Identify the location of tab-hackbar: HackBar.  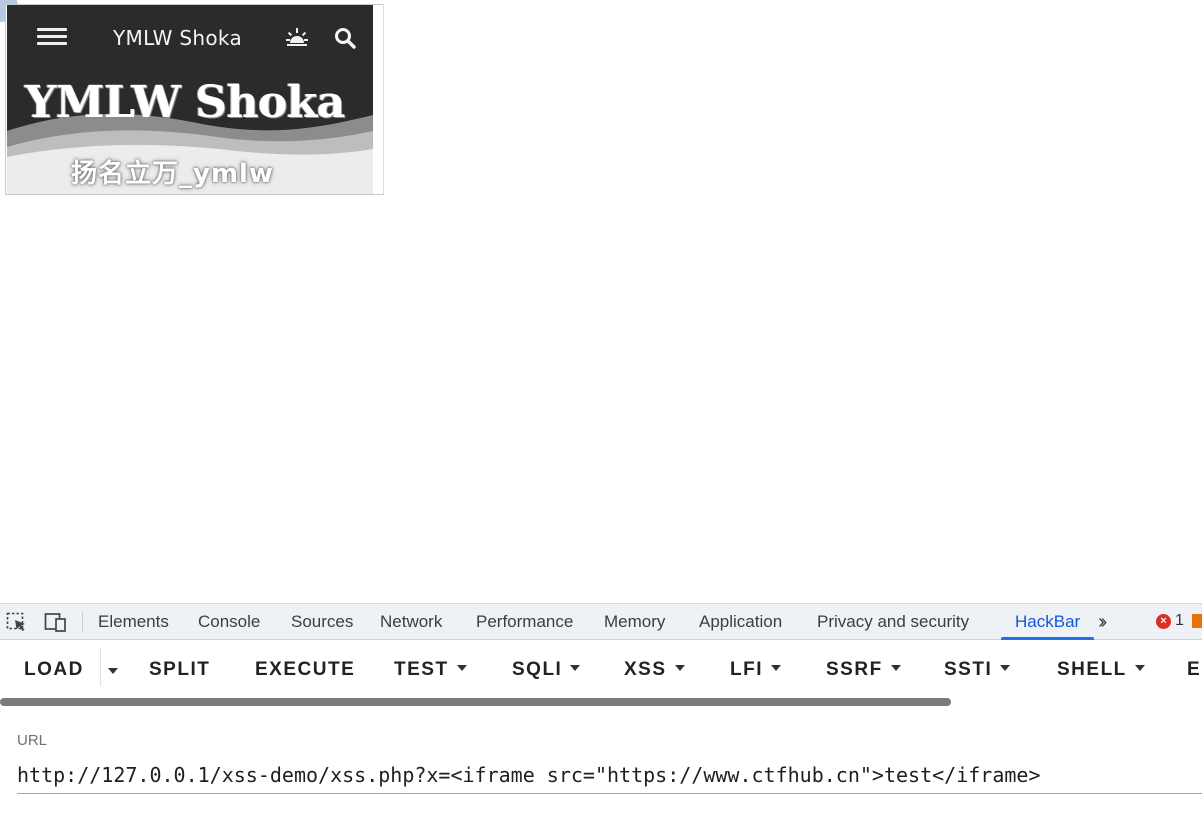
(1047, 622).